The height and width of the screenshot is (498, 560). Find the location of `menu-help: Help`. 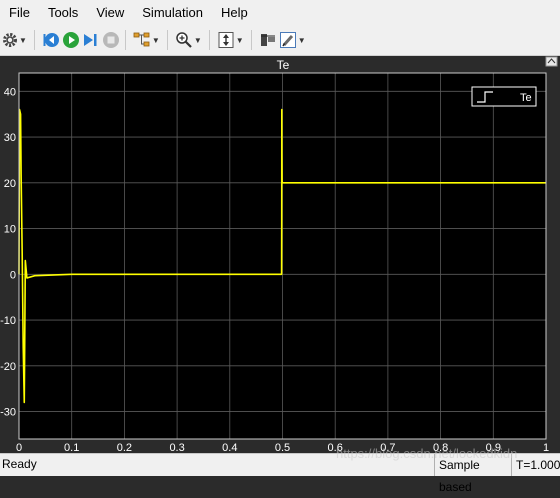

menu-help: Help is located at coordinates (234, 12).